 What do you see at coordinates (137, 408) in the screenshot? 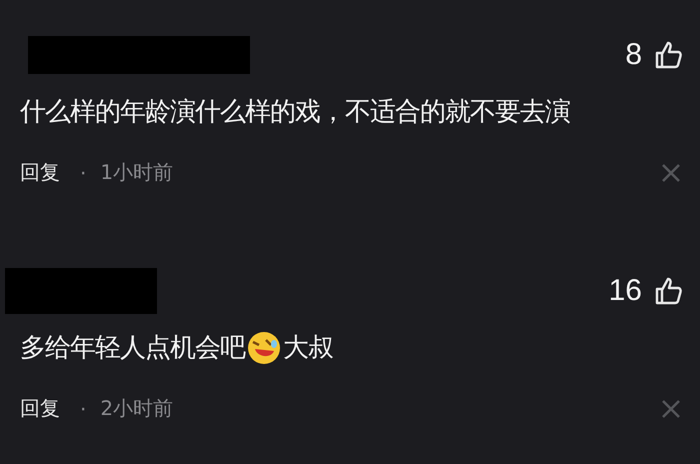
I see `comment-time: 2小时前` at bounding box center [137, 408].